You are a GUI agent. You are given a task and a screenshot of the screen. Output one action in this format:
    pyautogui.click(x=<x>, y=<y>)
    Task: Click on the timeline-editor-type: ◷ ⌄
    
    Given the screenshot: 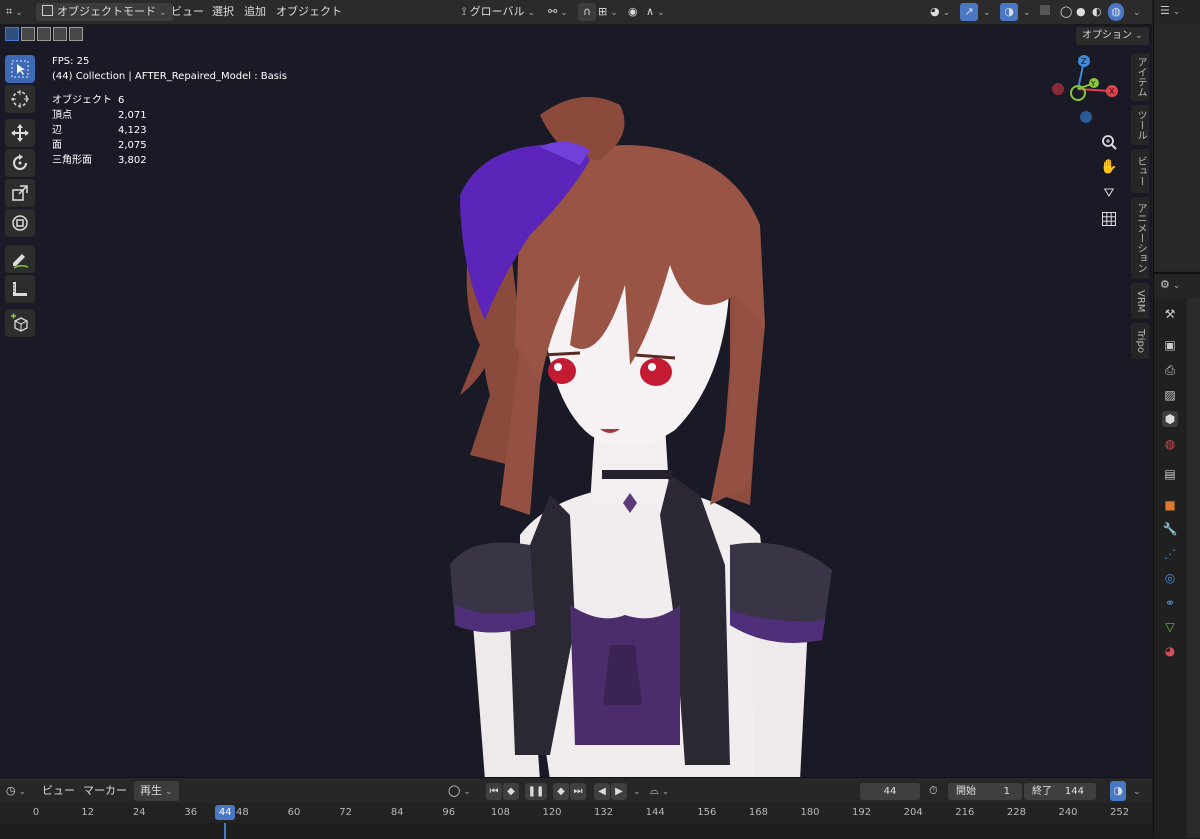 What is the action you would take?
    pyautogui.click(x=16, y=791)
    